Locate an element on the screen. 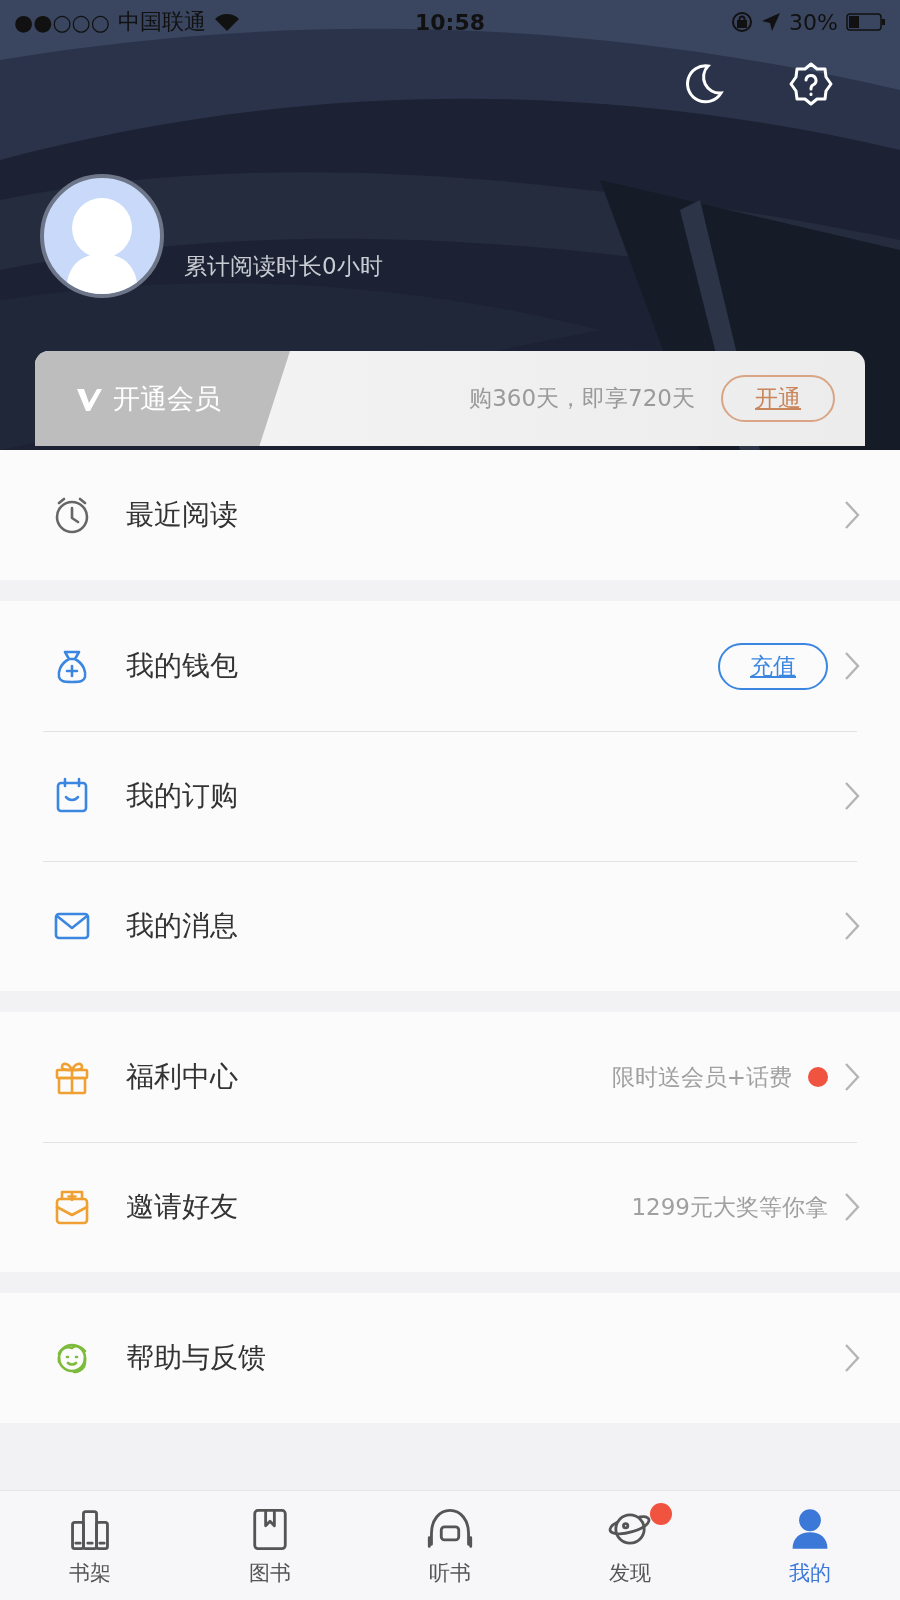 This screenshot has height=1600, width=900. battery-icon is located at coordinates (866, 22).